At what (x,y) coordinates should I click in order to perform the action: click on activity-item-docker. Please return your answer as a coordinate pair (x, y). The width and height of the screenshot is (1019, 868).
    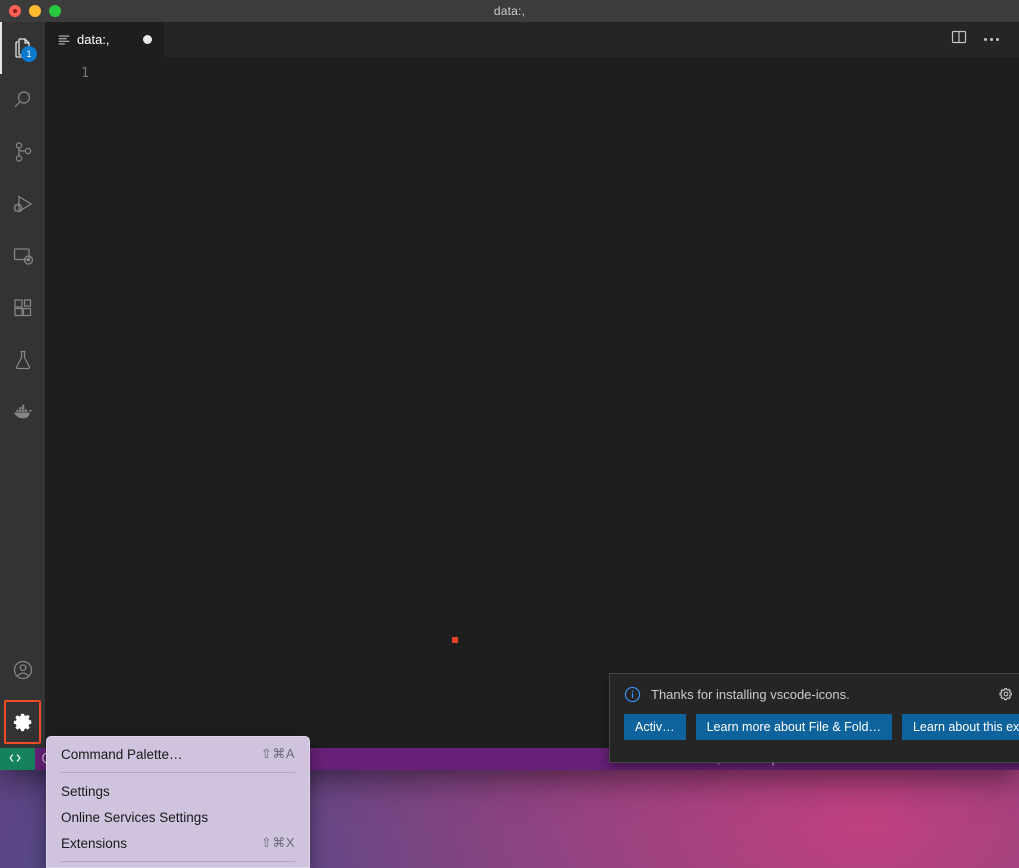
    Looking at the image, I should click on (22, 412).